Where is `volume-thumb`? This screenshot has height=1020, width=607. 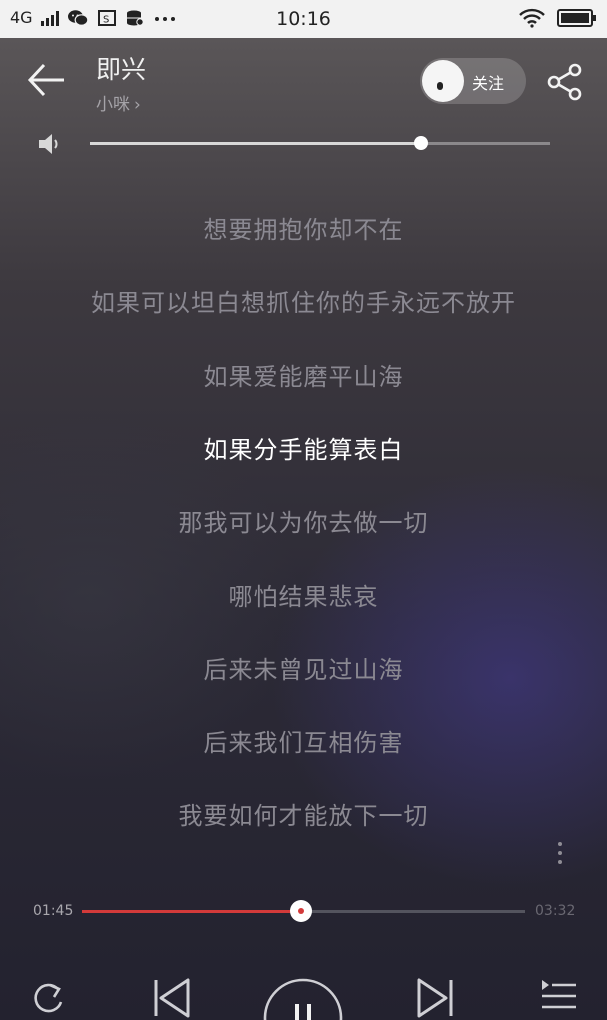
volume-thumb is located at coordinates (421, 143).